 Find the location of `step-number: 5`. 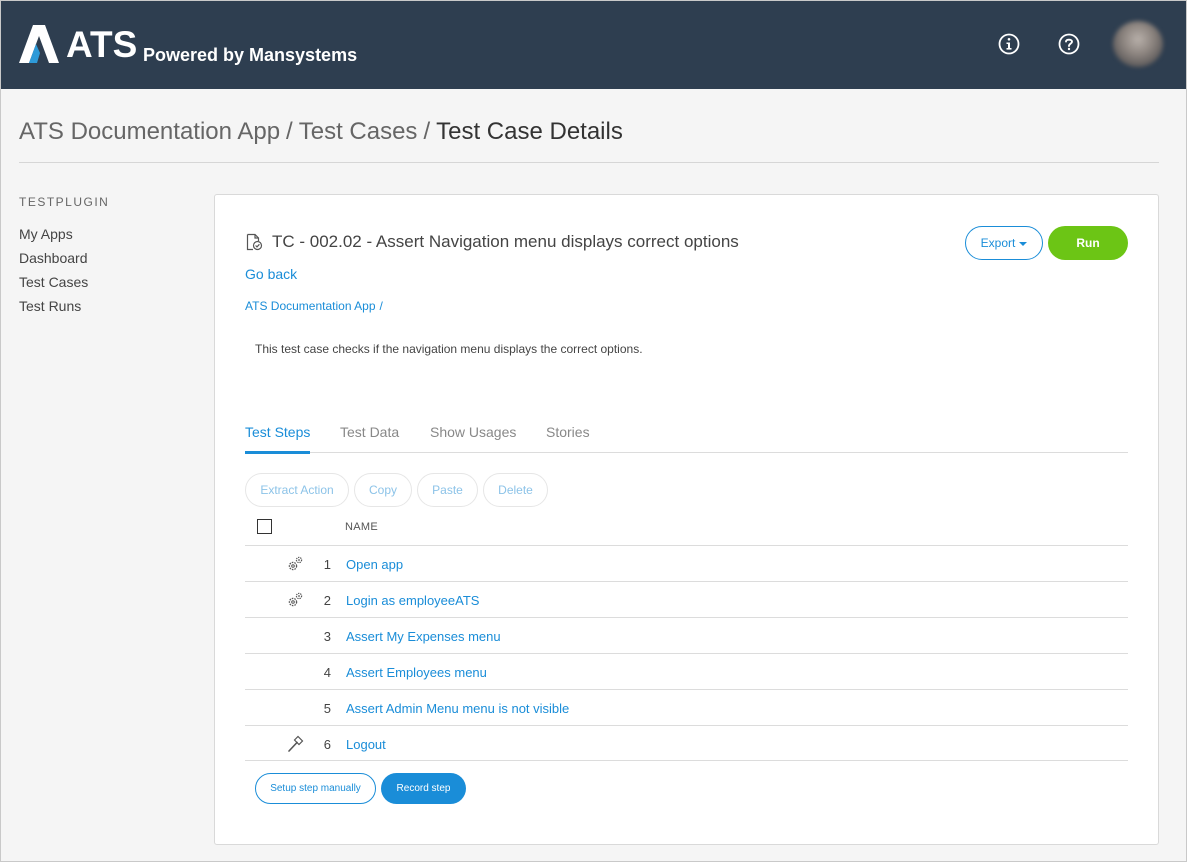

step-number: 5 is located at coordinates (327, 708).